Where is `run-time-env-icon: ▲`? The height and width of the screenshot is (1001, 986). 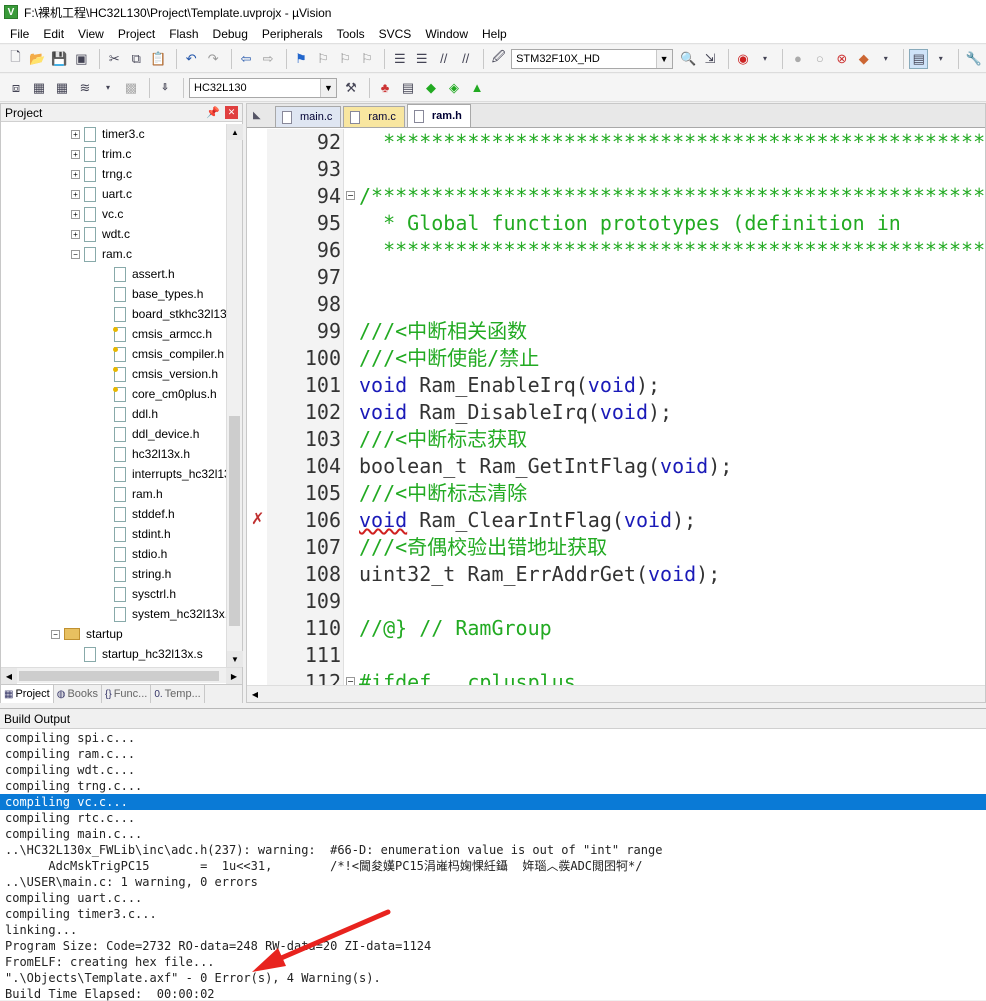
run-time-env-icon: ▲ is located at coordinates (477, 88).